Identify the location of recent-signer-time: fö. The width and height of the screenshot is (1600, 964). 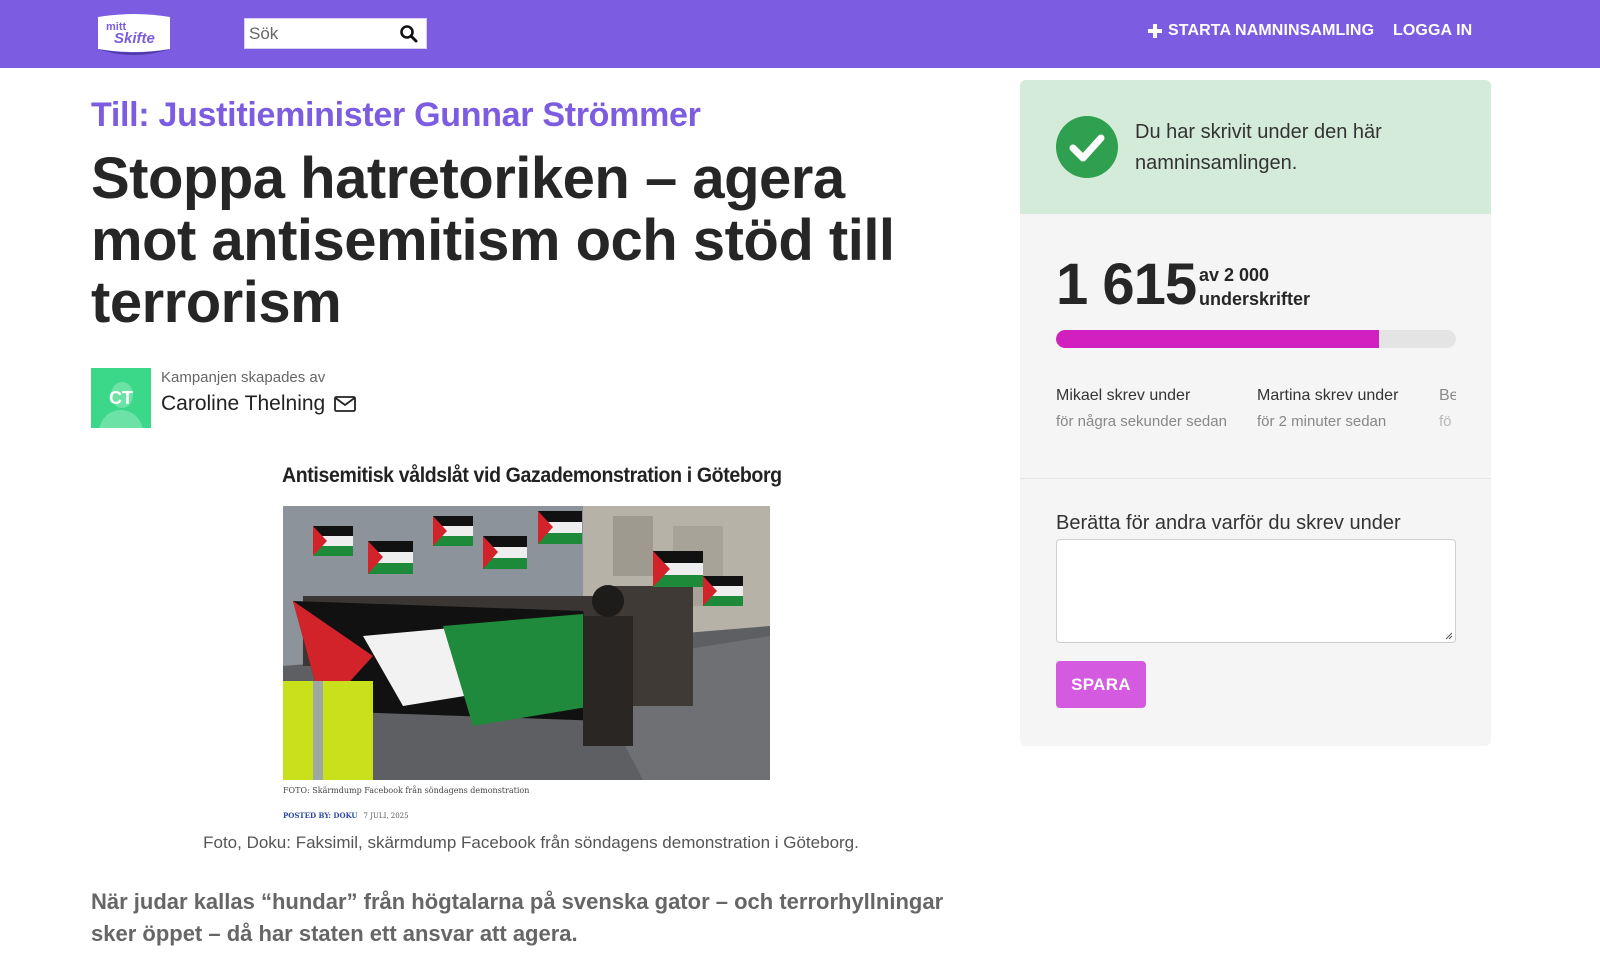
(1445, 421).